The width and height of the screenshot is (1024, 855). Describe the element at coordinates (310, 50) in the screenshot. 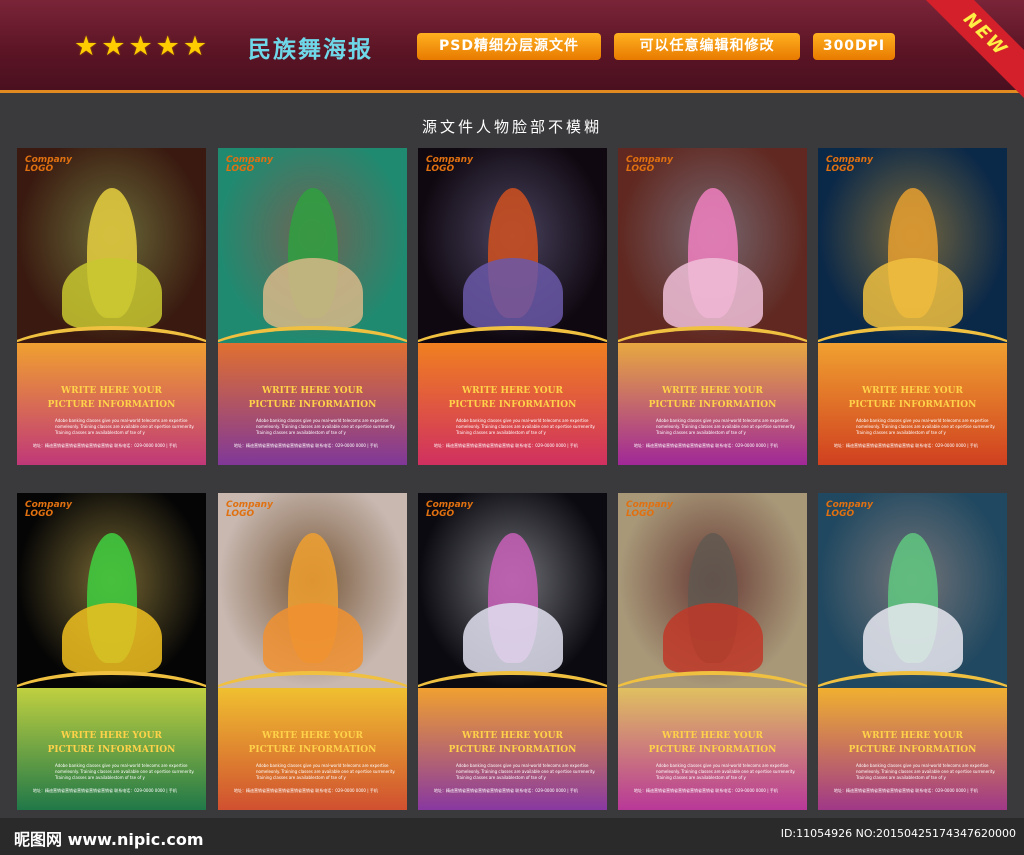

I see `page-title: 民族舞海报` at that location.